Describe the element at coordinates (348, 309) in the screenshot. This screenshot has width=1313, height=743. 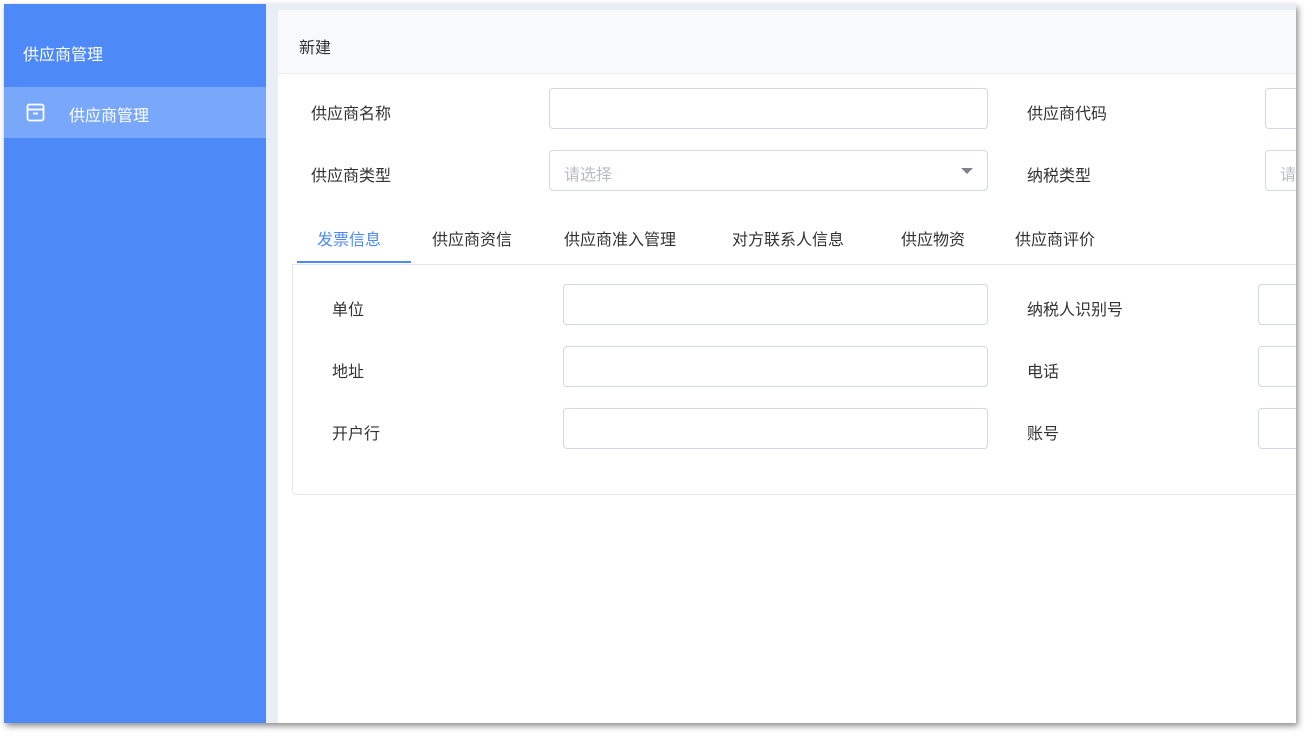
I see `unit-label: 单位` at that location.